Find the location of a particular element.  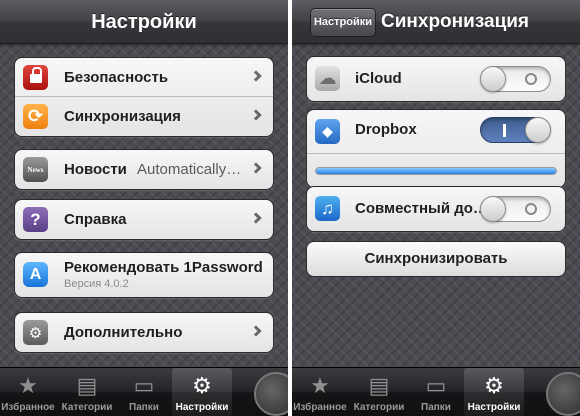

settings-item-sync: ⟳ Синхронизация is located at coordinates (144, 116).